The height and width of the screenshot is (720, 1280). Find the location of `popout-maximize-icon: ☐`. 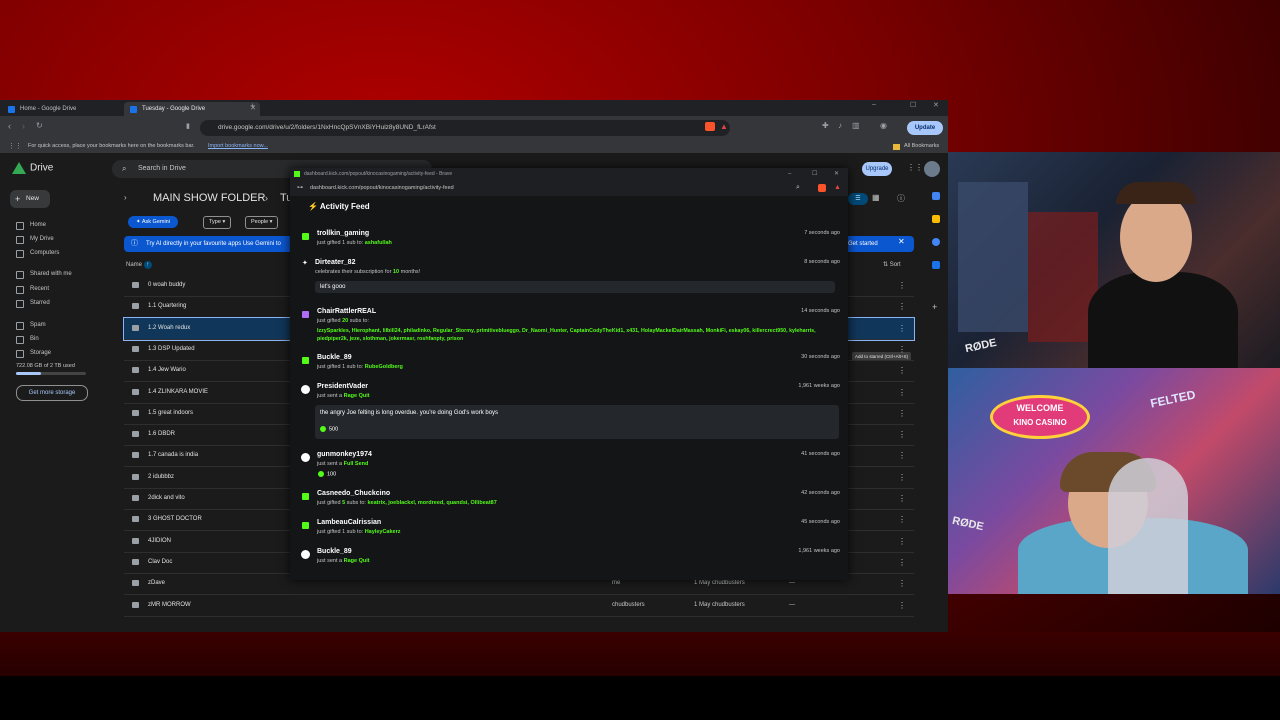

popout-maximize-icon: ☐ is located at coordinates (814, 174).